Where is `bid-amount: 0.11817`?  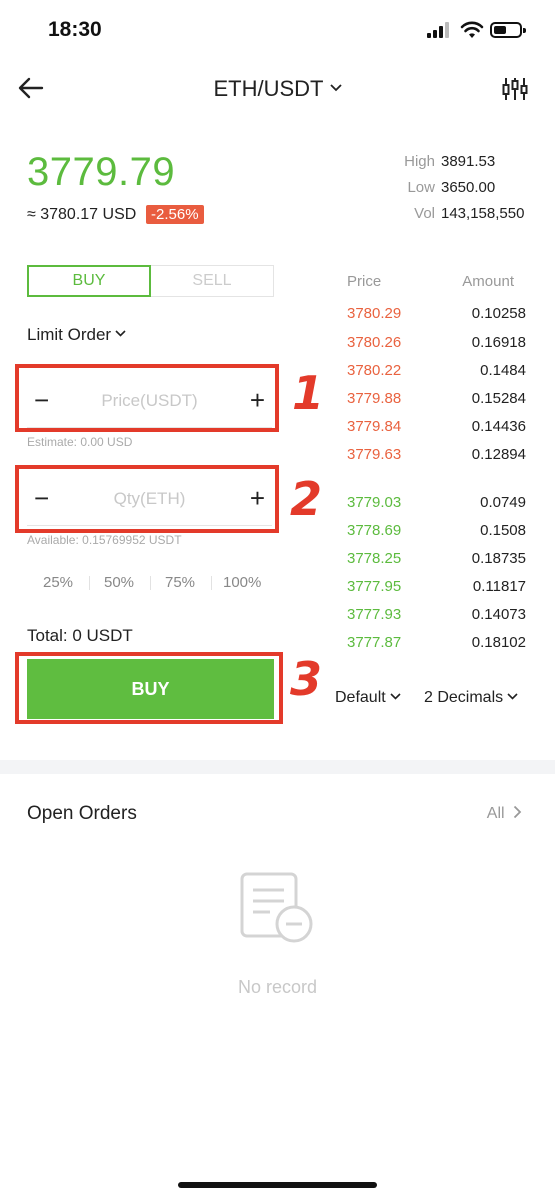 bid-amount: 0.11817 is located at coordinates (499, 586).